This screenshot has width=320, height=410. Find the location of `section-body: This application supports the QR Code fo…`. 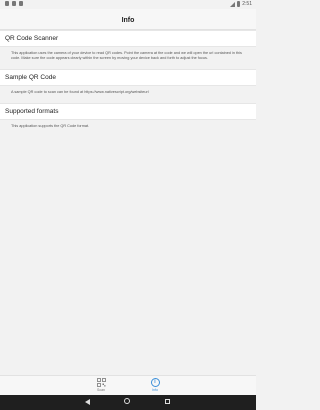

section-body: This application supports the QR Code fo… is located at coordinates (50, 126).